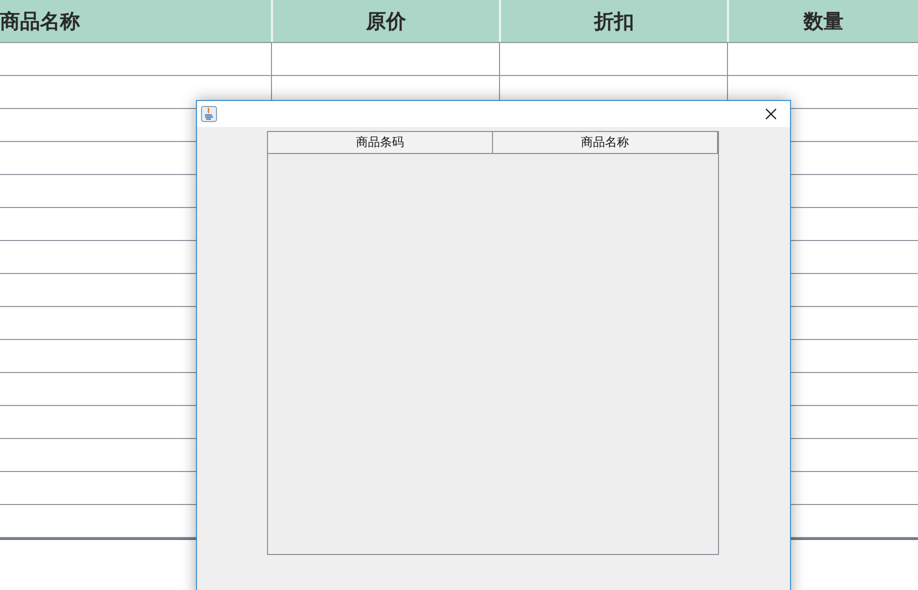 The image size is (918, 590). Describe the element at coordinates (613, 21) in the screenshot. I see `column-header: 折扣` at that location.